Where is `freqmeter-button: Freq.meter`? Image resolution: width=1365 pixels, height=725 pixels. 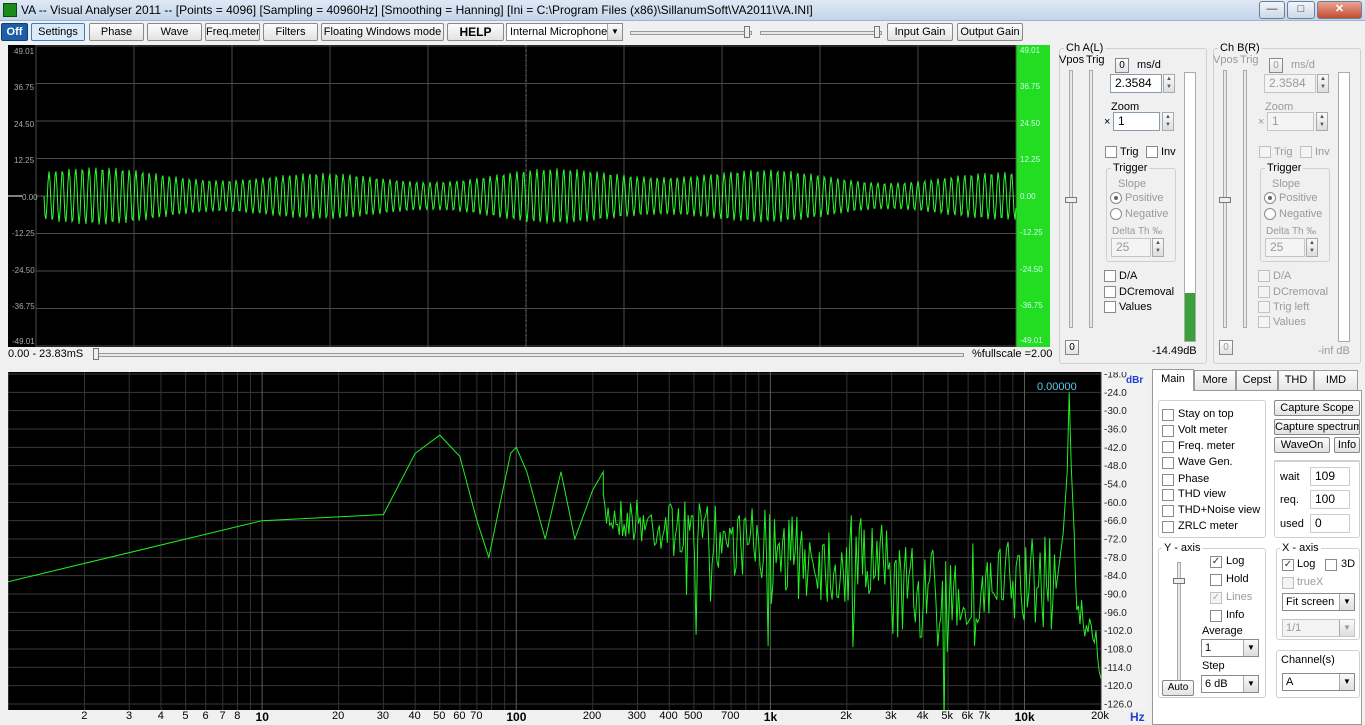
freqmeter-button: Freq.meter is located at coordinates (232, 32).